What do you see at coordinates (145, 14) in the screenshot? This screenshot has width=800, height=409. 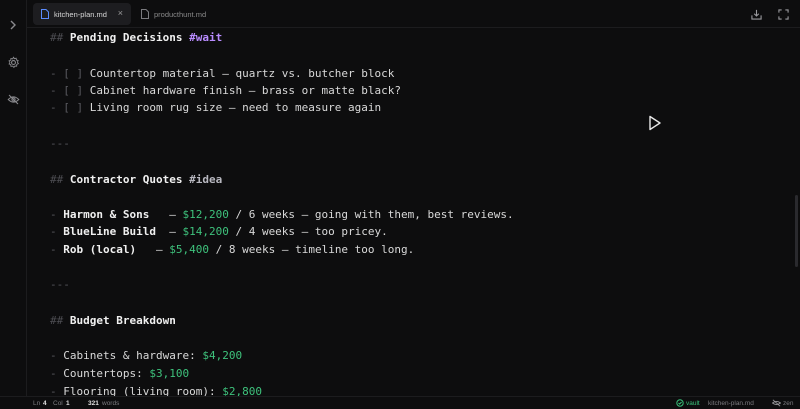 I see `file-icon` at bounding box center [145, 14].